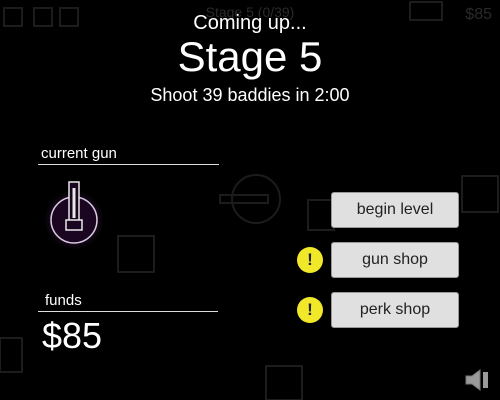  Describe the element at coordinates (250, 95) in the screenshot. I see `stage-objective: Shoot 39 baddies in 2:00` at that location.